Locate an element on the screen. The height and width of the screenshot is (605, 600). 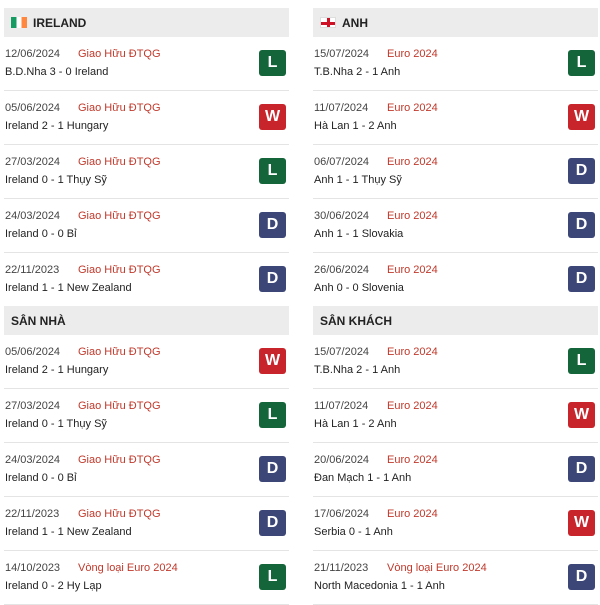
match-date: 21/11/2023 is located at coordinates (341, 568).